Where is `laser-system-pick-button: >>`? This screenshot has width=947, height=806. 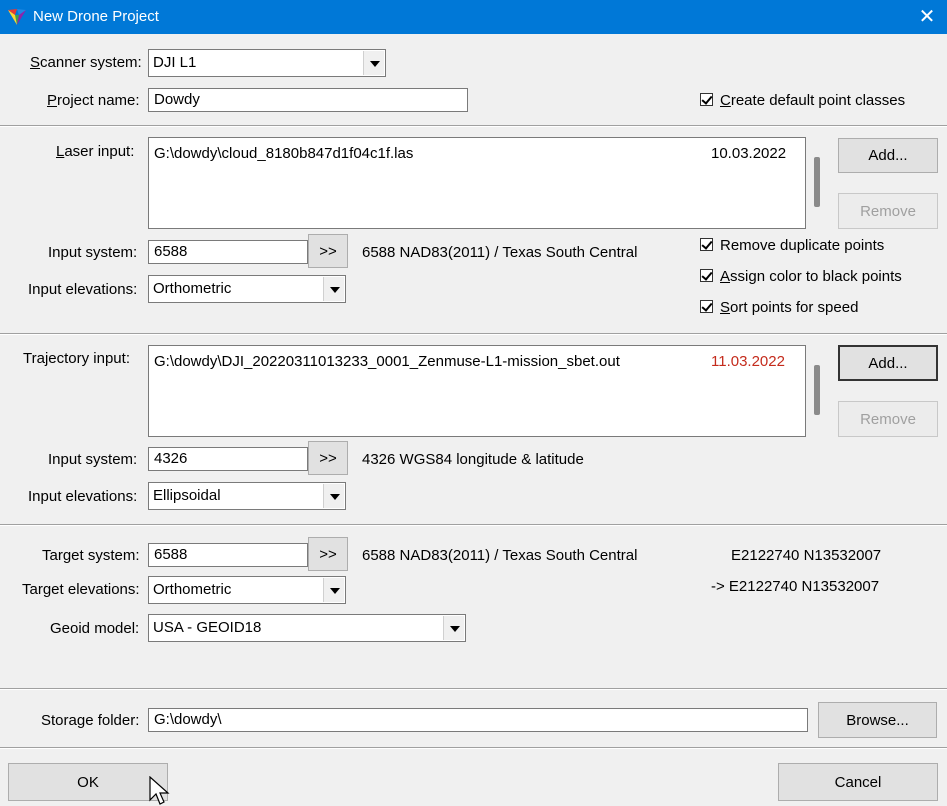 laser-system-pick-button: >> is located at coordinates (328, 251).